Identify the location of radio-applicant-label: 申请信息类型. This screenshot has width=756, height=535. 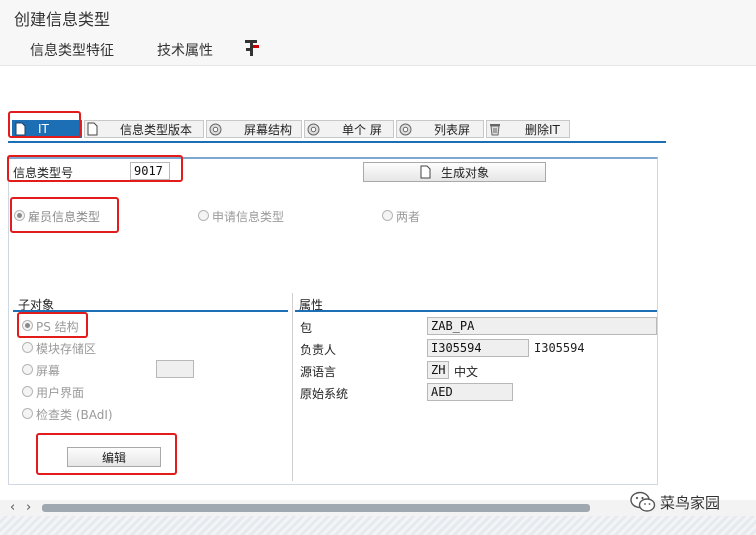
(248, 217).